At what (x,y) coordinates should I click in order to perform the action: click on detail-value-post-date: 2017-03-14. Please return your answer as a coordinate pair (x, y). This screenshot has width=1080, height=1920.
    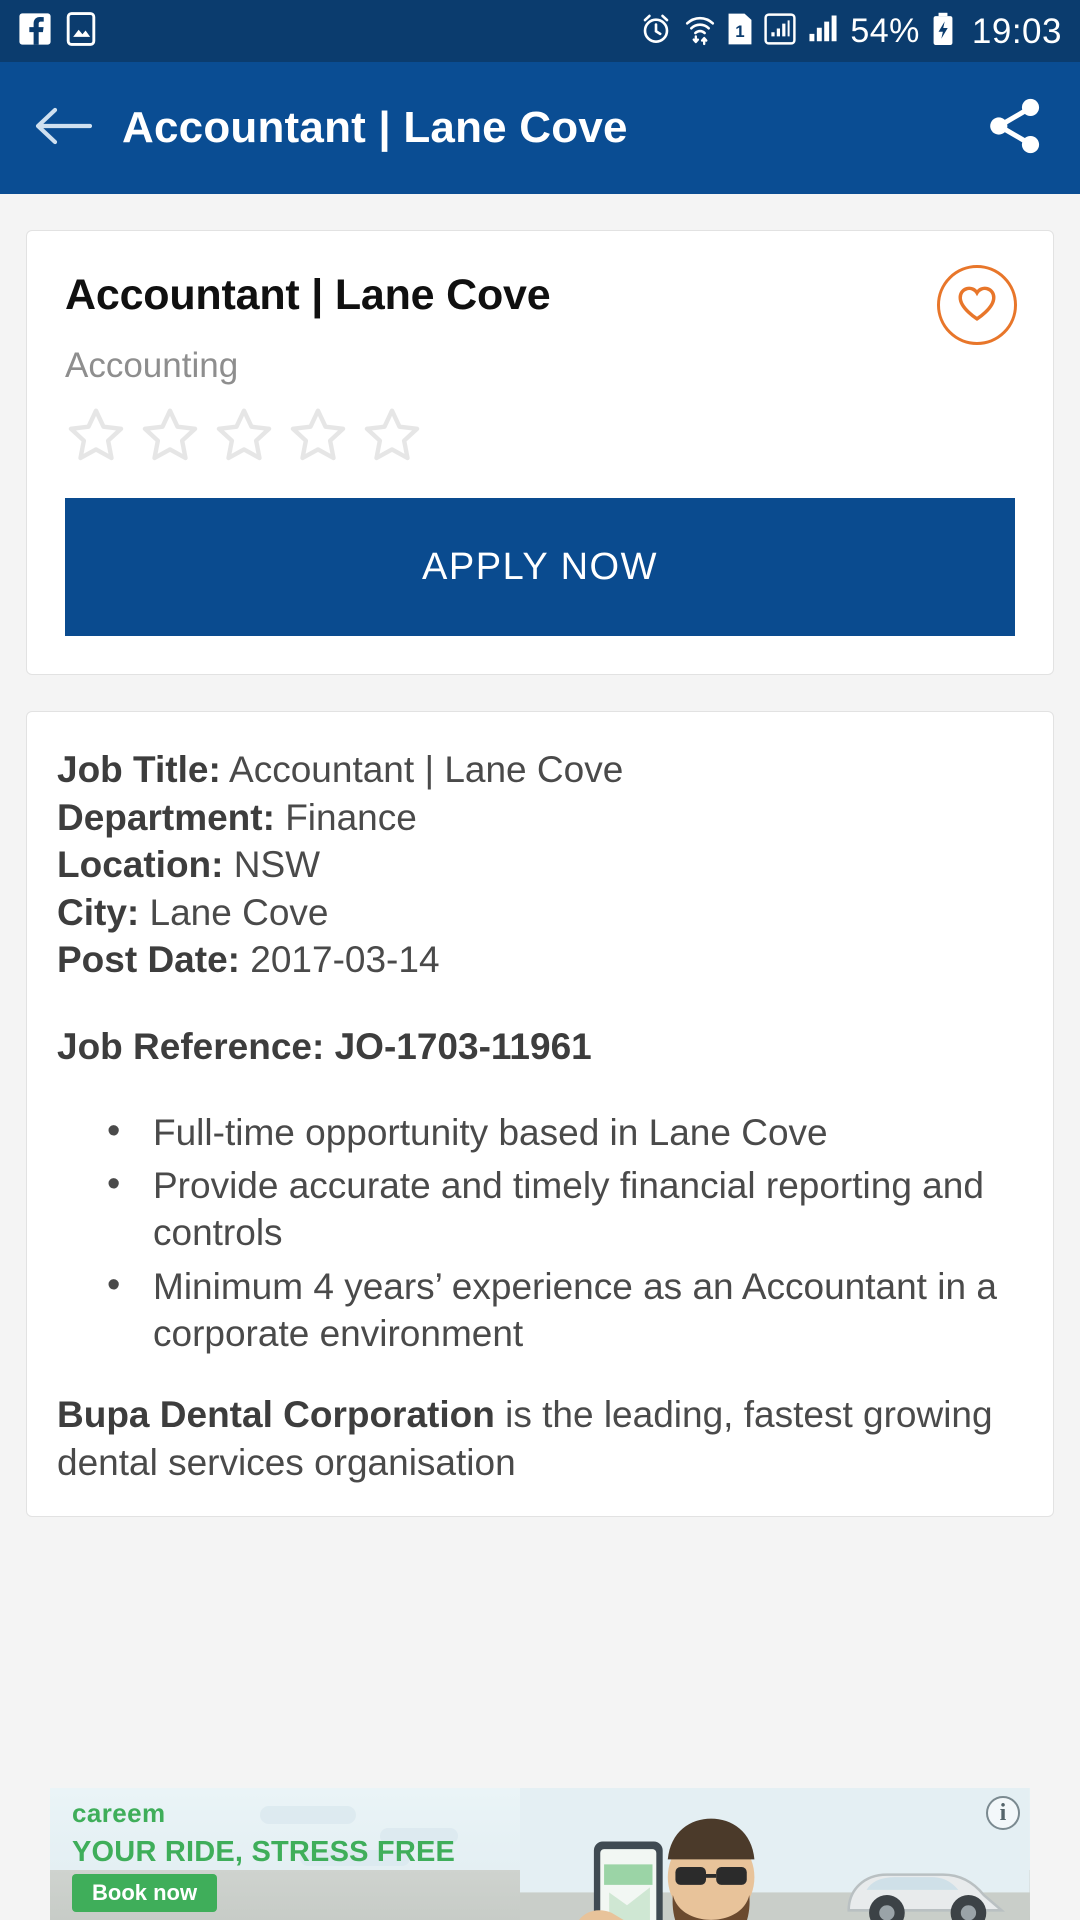
    Looking at the image, I should click on (345, 959).